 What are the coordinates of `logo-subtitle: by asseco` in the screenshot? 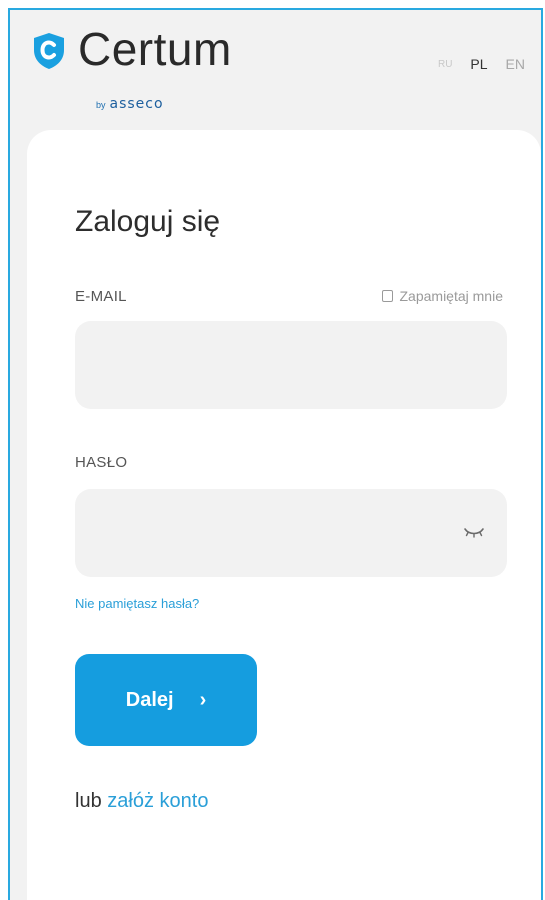 It's located at (130, 104).